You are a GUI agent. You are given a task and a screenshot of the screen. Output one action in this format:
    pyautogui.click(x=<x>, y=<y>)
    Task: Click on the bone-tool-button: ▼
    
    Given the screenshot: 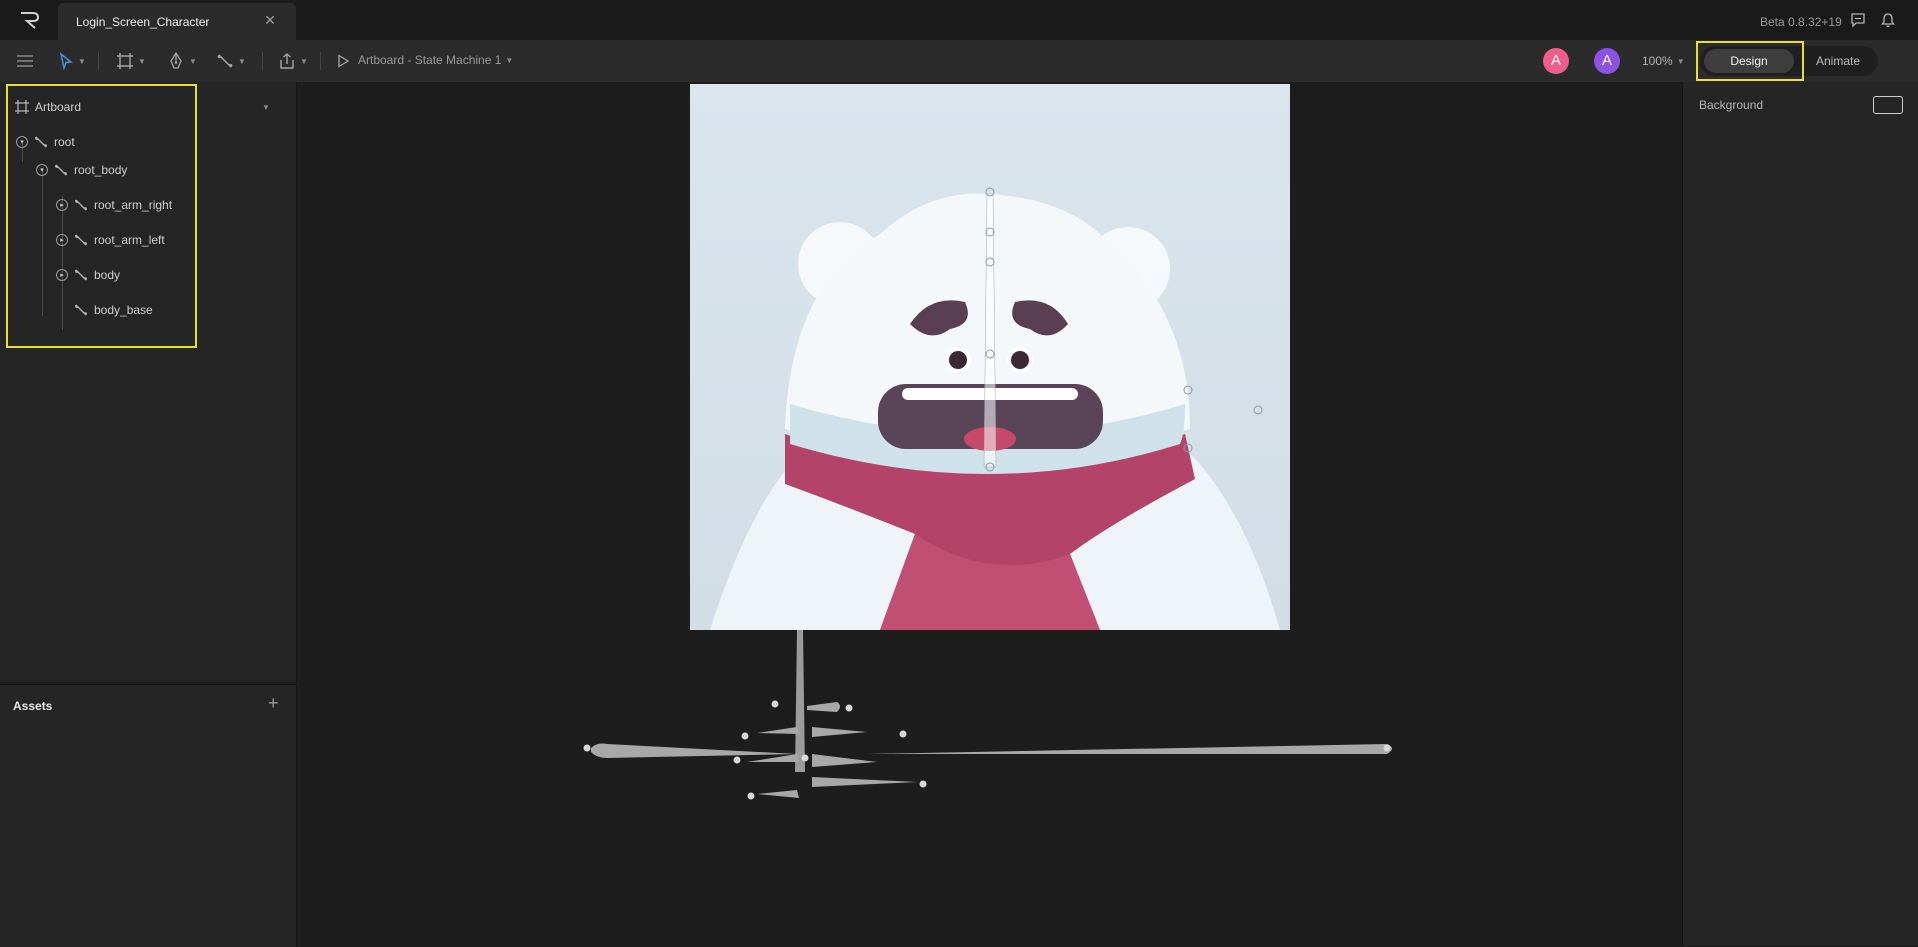 What is the action you would take?
    pyautogui.click(x=231, y=61)
    